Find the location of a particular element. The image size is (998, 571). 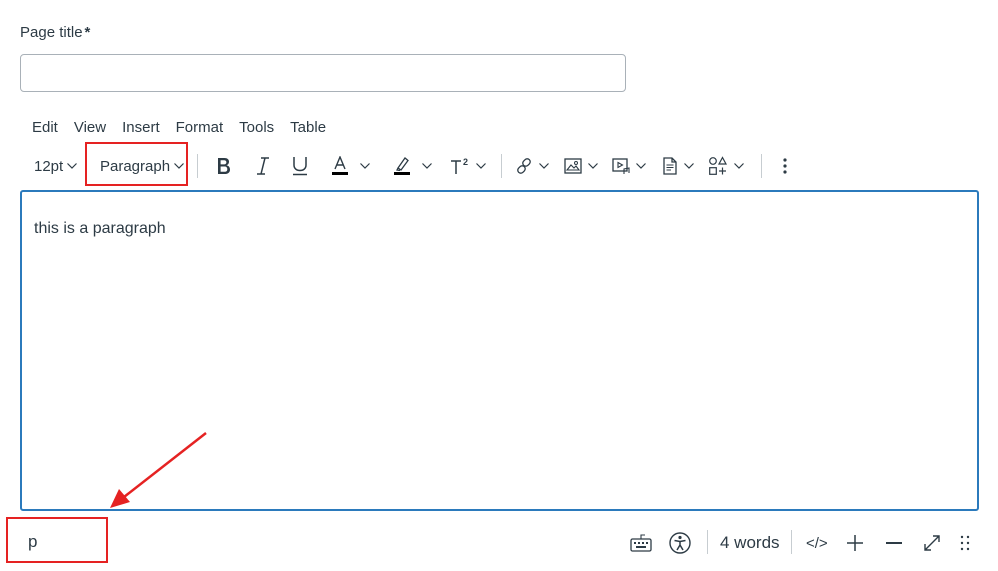

keyboard-icon is located at coordinates (641, 543).